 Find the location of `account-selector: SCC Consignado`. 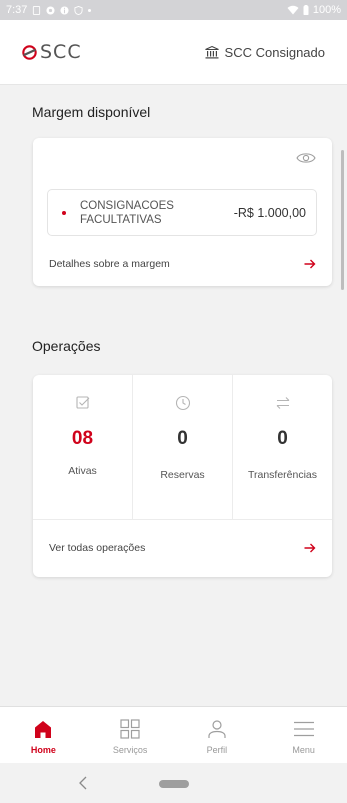

account-selector: SCC Consignado is located at coordinates (264, 52).